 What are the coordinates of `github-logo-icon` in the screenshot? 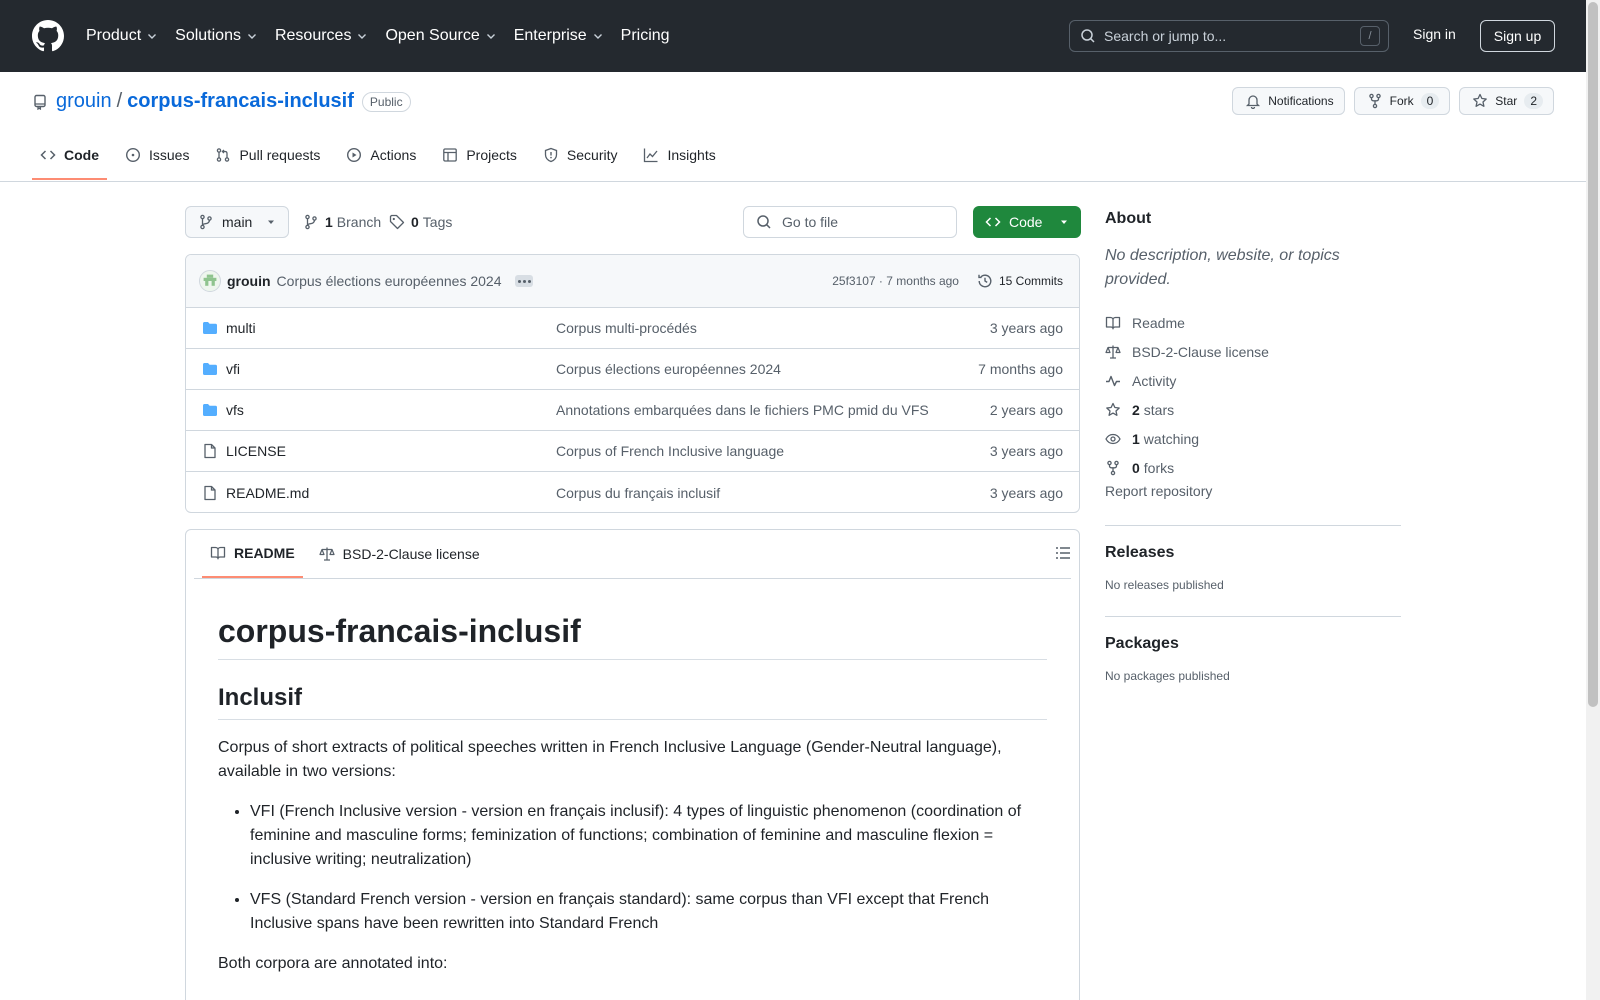 It's located at (48, 36).